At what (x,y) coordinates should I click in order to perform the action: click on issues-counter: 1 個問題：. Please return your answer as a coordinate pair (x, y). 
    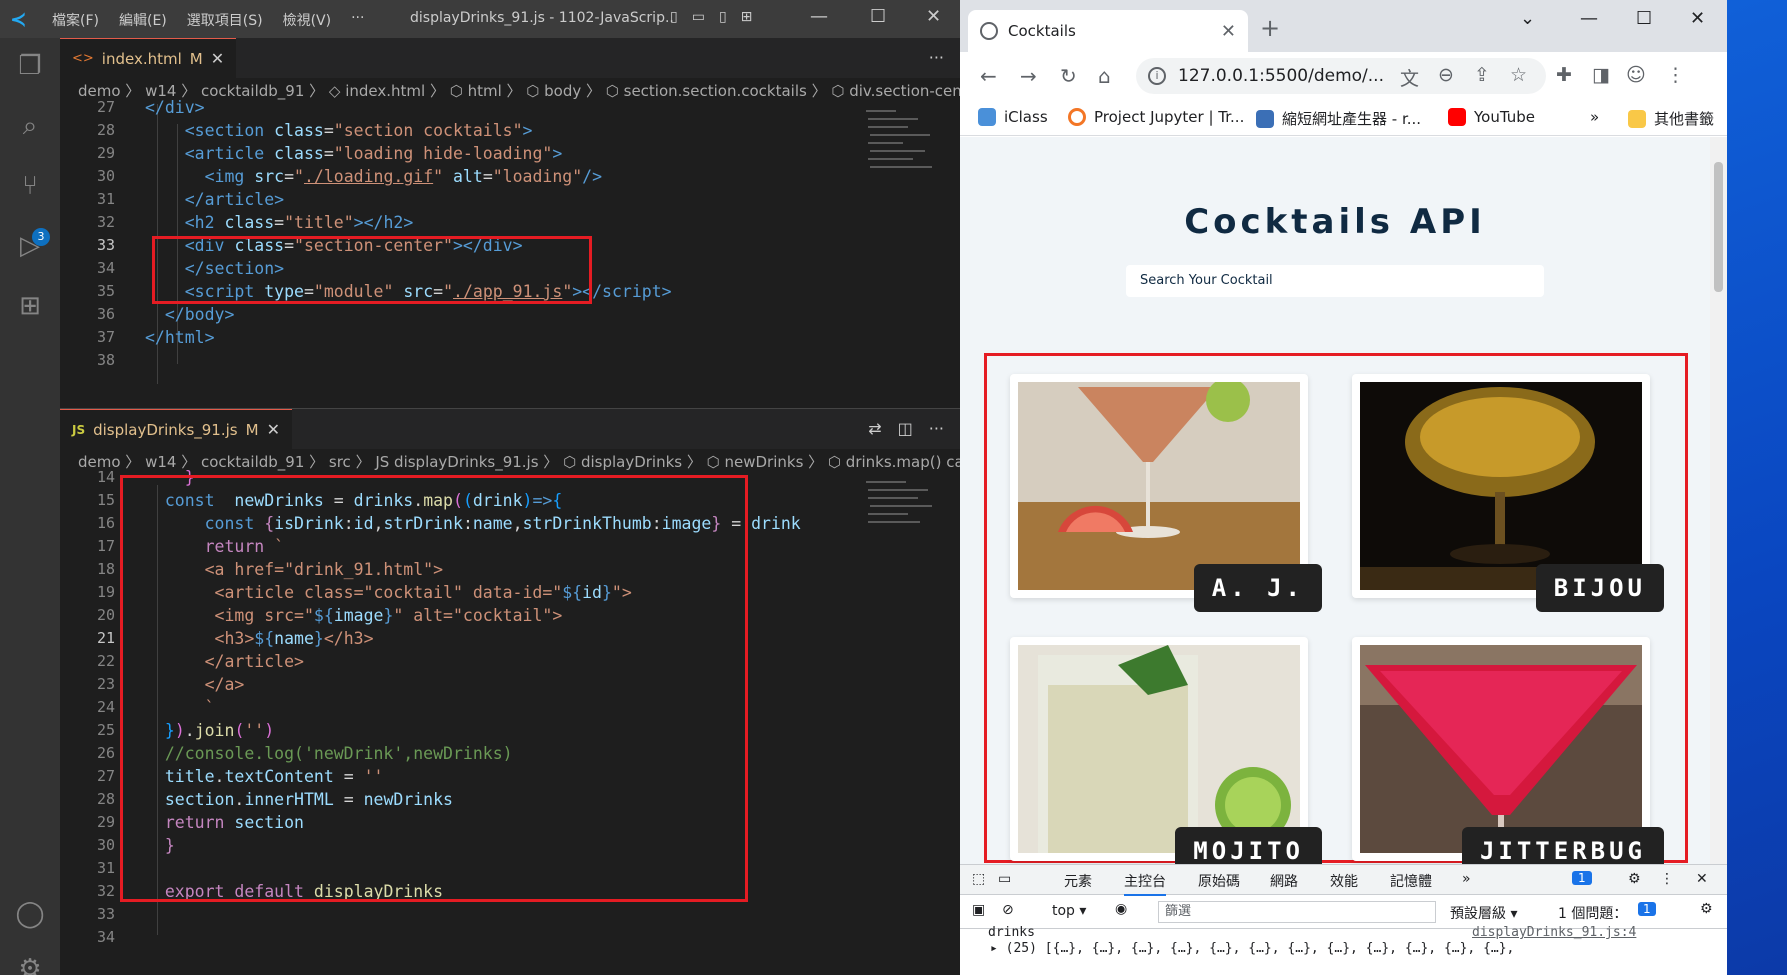
    Looking at the image, I should click on (1592, 913).